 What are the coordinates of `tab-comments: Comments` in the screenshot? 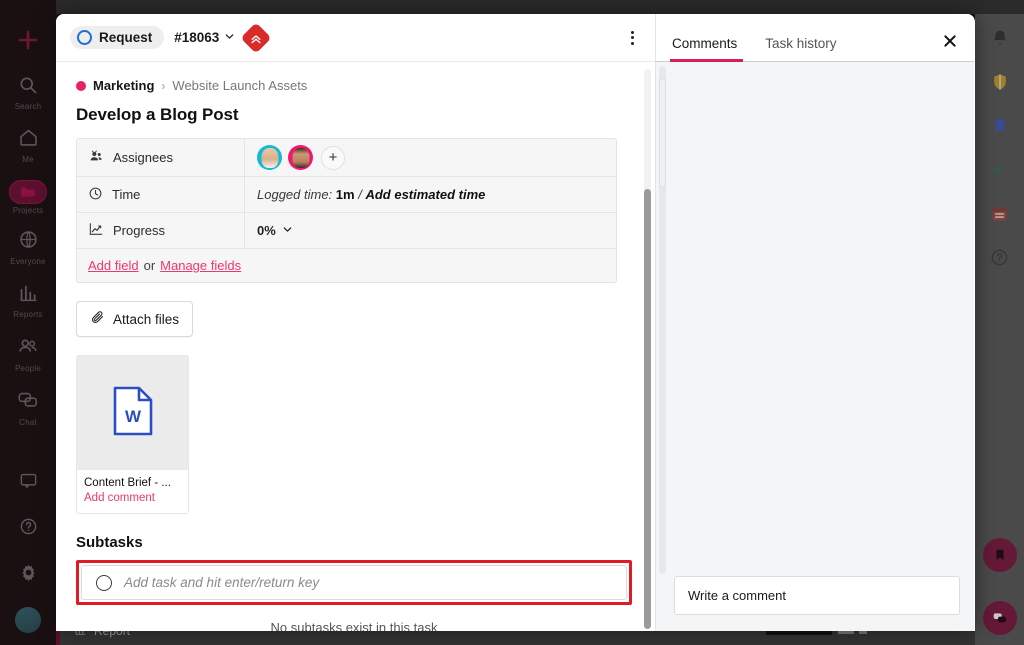 It's located at (710, 48).